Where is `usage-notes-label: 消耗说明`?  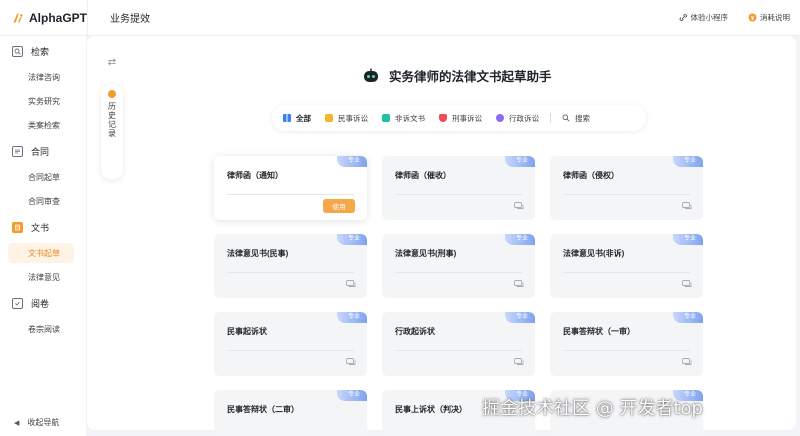 usage-notes-label: 消耗说明 is located at coordinates (775, 17).